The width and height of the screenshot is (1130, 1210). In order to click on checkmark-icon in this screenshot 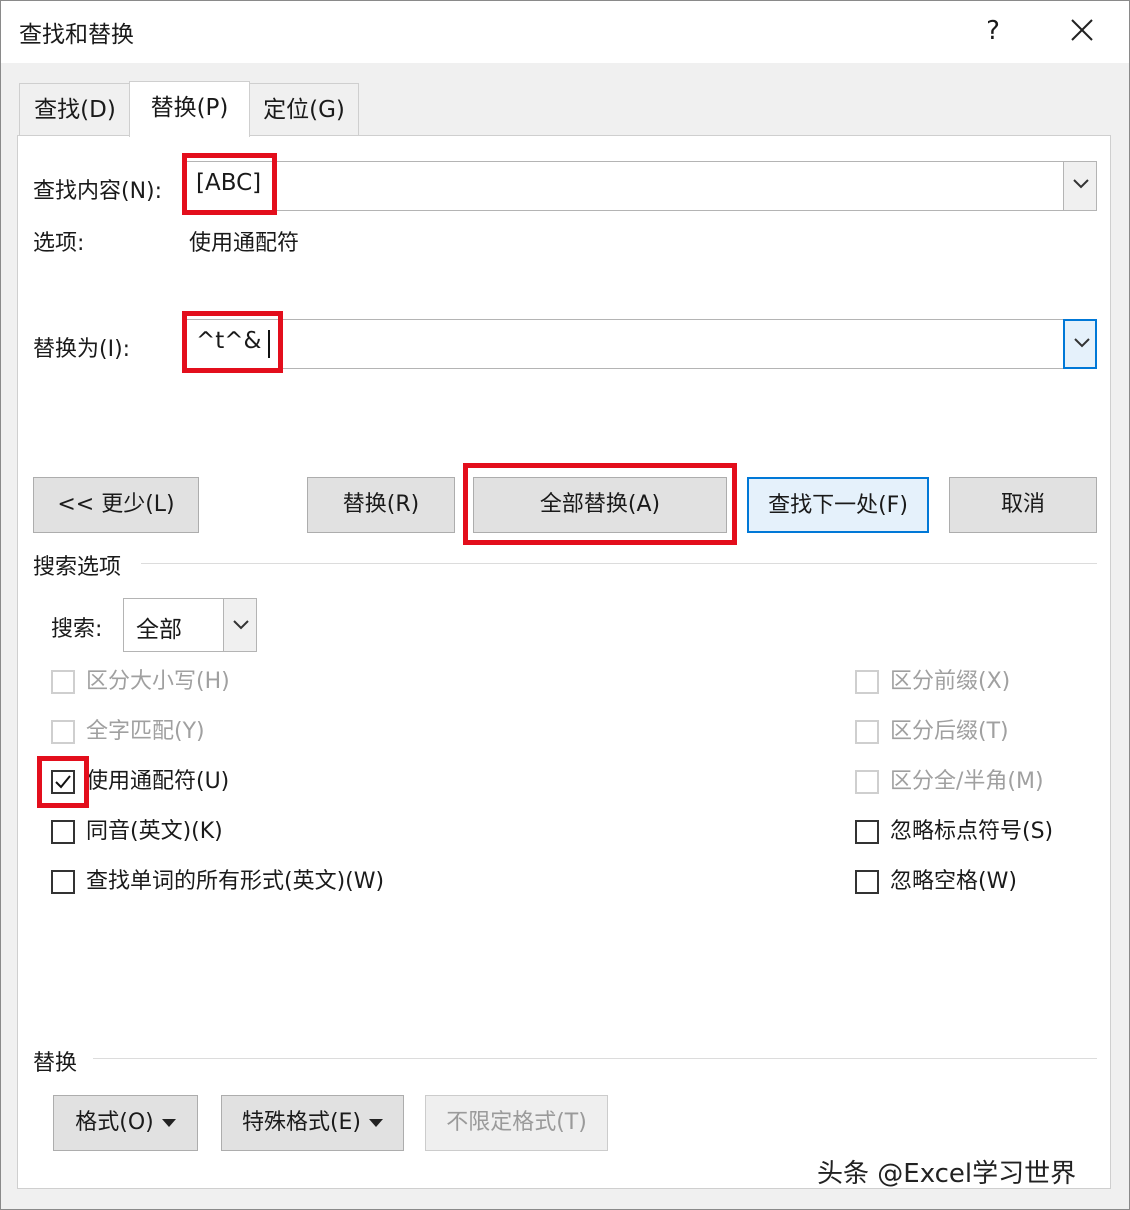, I will do `click(63, 782)`.